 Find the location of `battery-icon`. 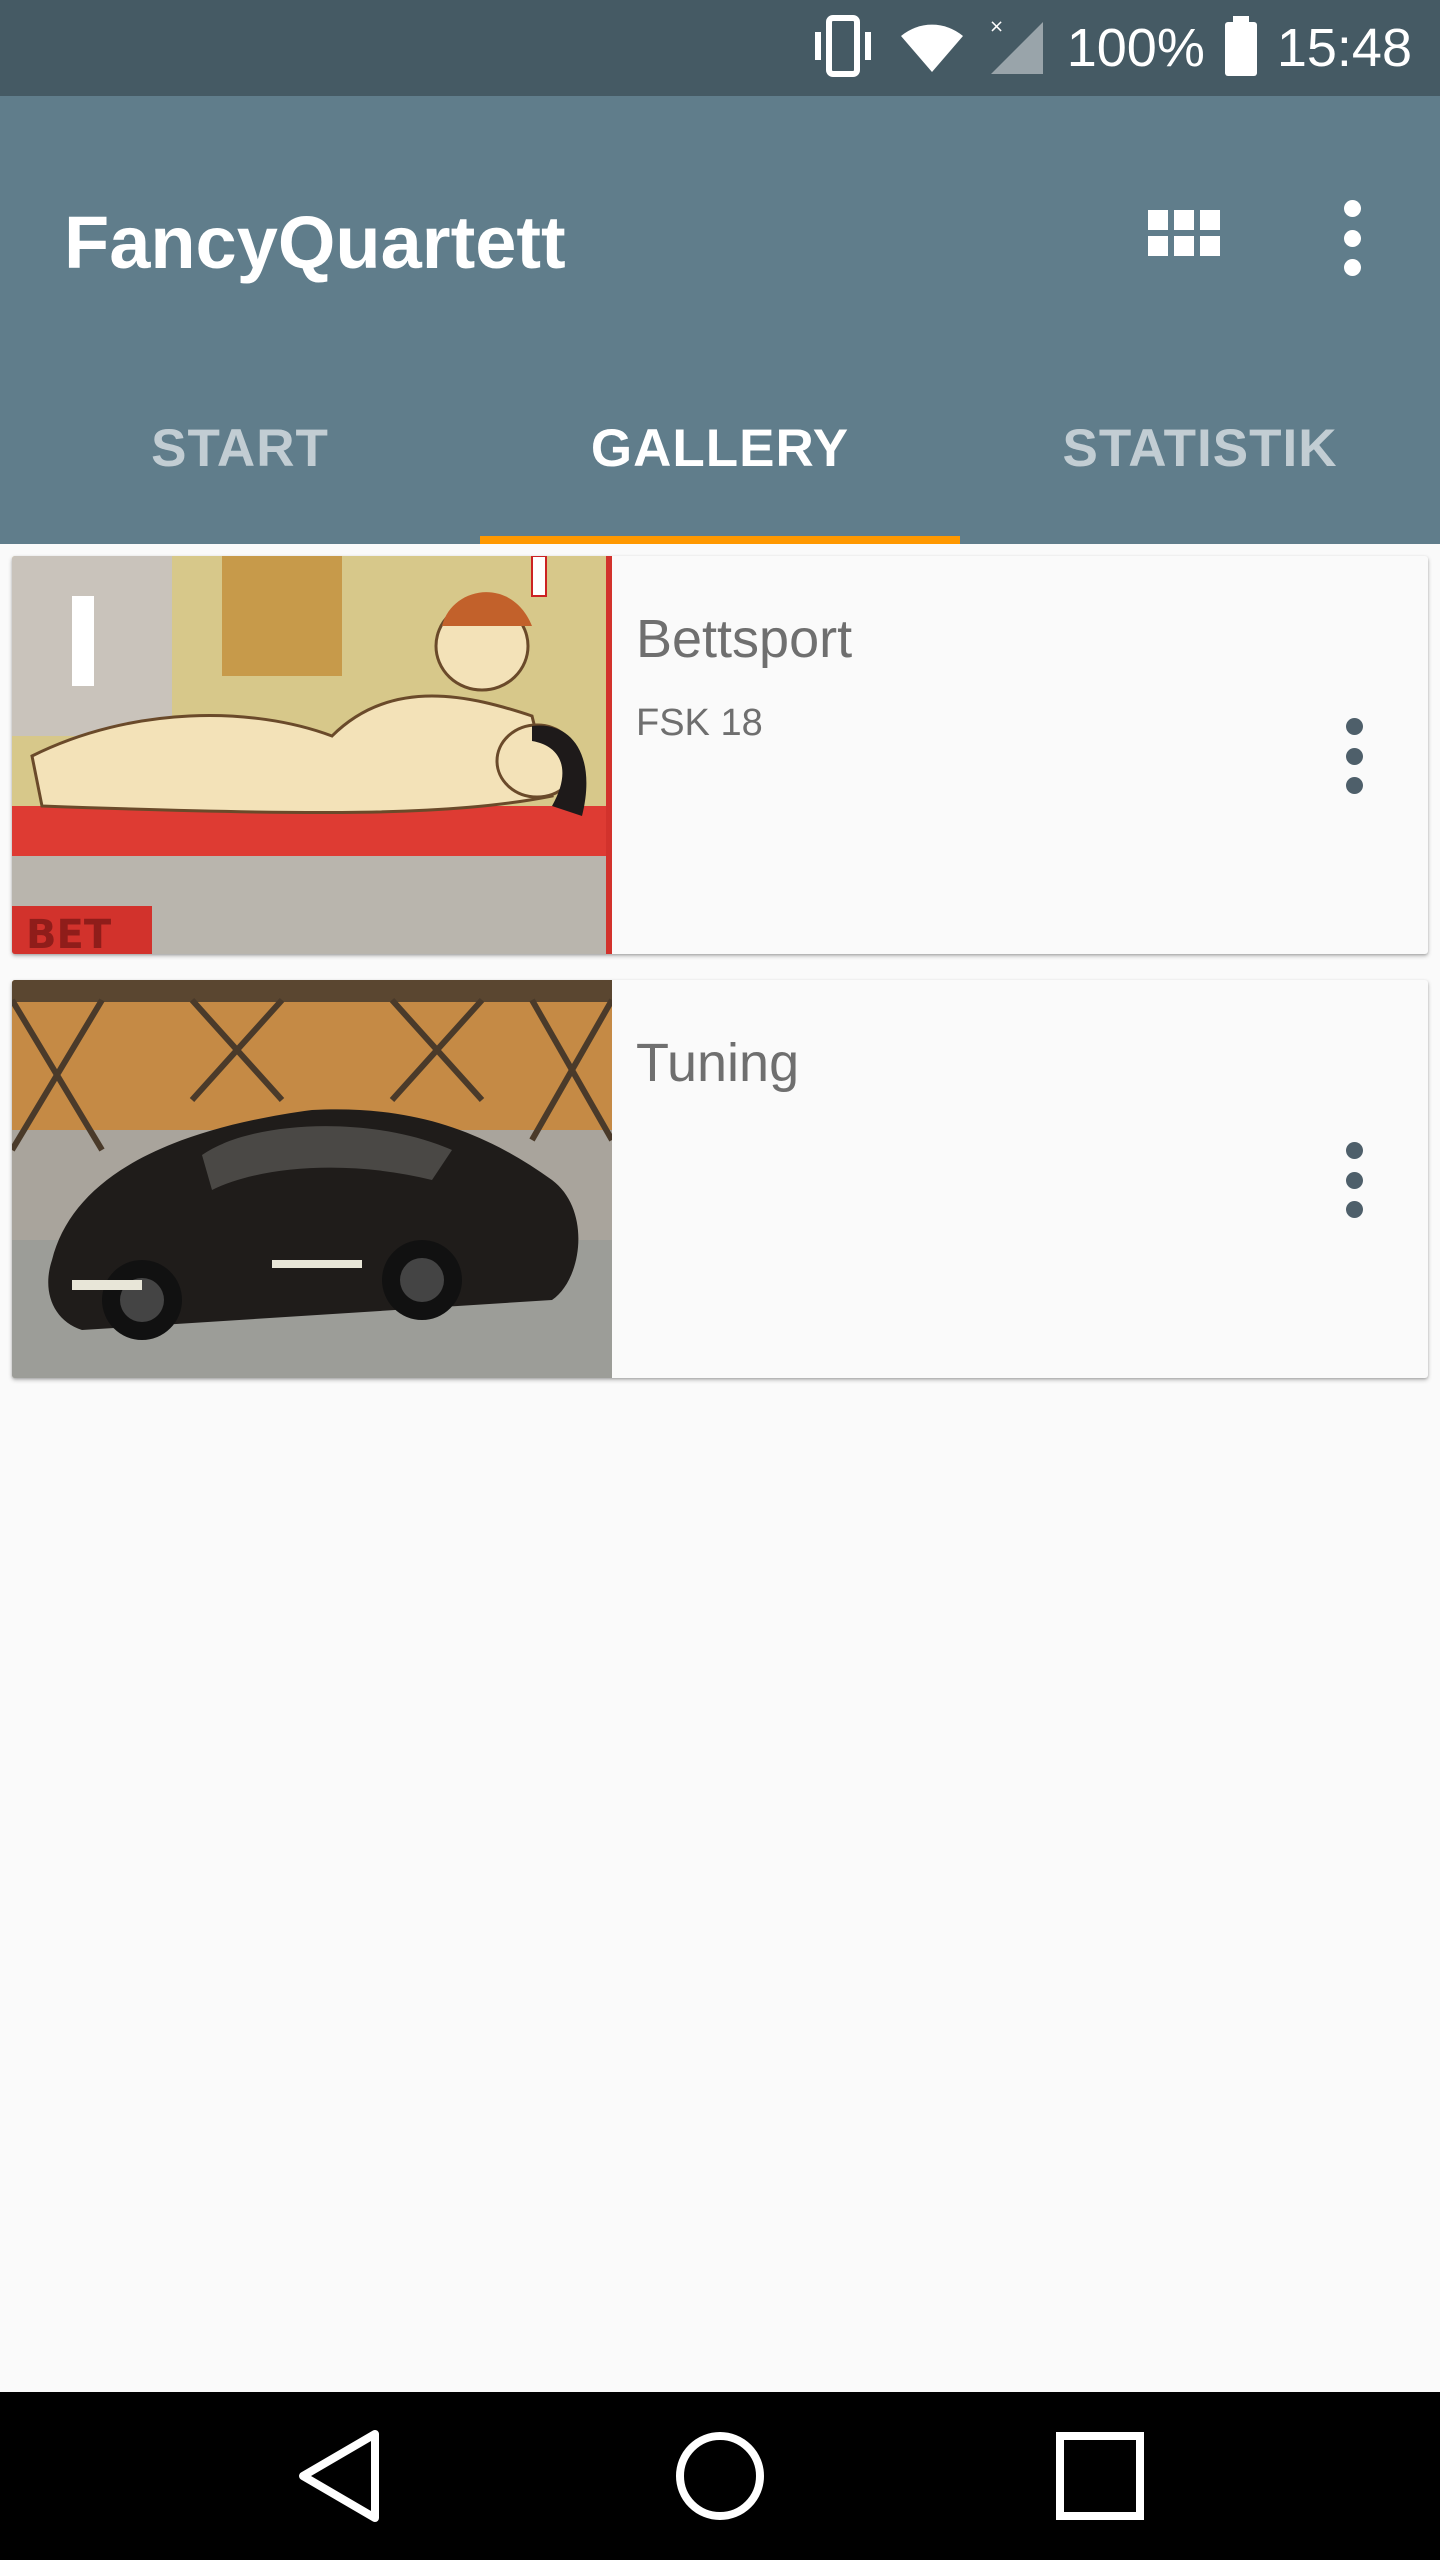

battery-icon is located at coordinates (1241, 48).